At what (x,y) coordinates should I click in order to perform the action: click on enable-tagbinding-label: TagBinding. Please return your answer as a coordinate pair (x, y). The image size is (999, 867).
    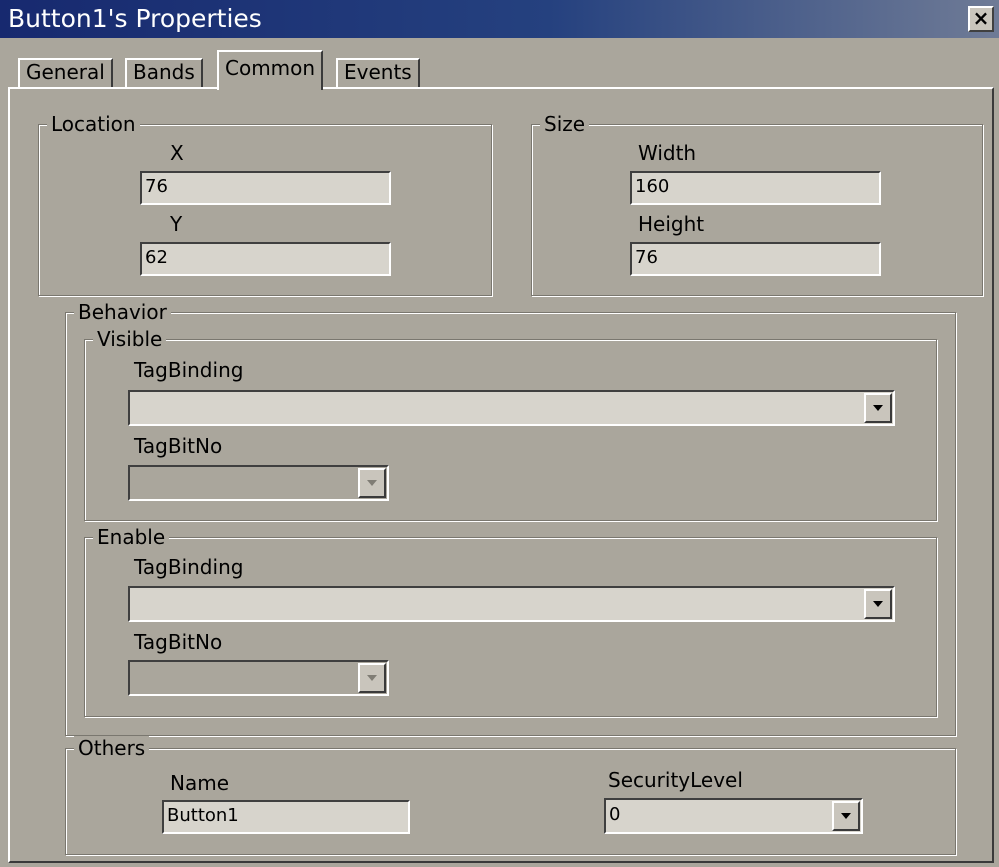
    Looking at the image, I should click on (189, 567).